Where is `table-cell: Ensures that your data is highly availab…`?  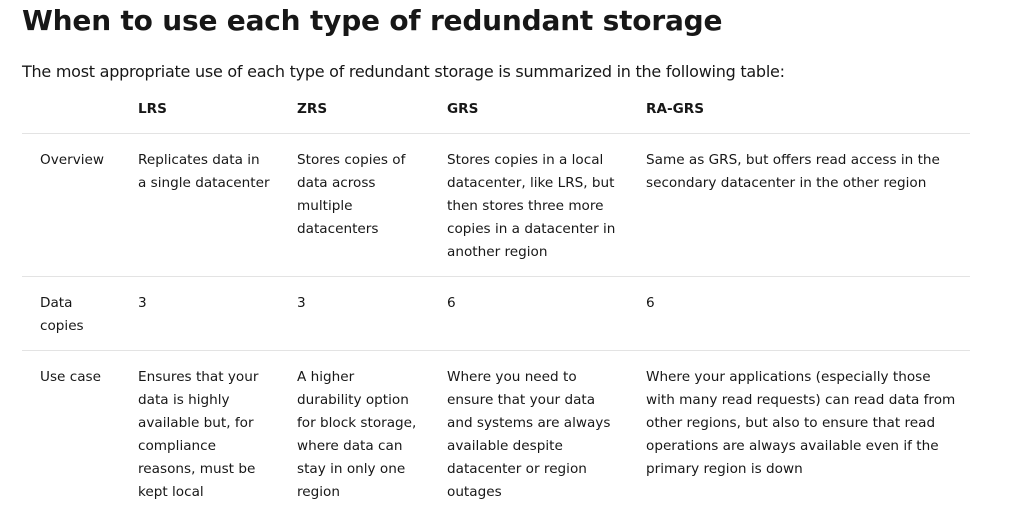 table-cell: Ensures that your data is highly availab… is located at coordinates (198, 434).